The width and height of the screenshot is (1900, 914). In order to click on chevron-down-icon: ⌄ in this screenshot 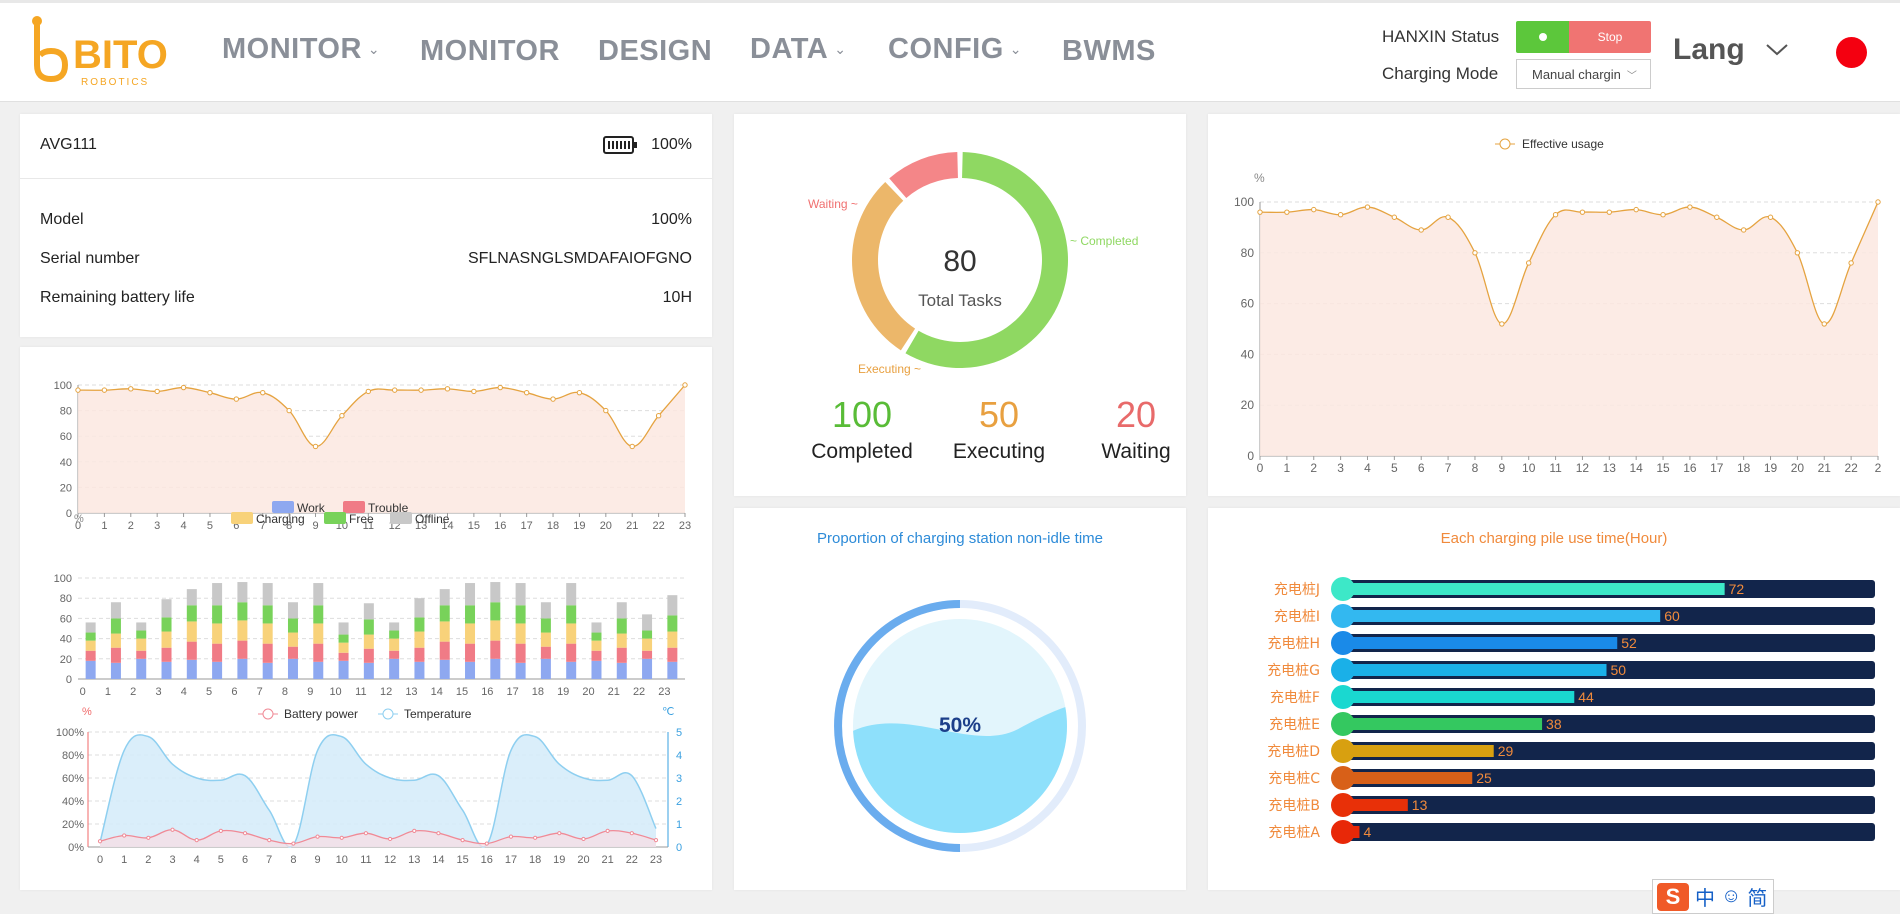, I will do `click(1016, 49)`.